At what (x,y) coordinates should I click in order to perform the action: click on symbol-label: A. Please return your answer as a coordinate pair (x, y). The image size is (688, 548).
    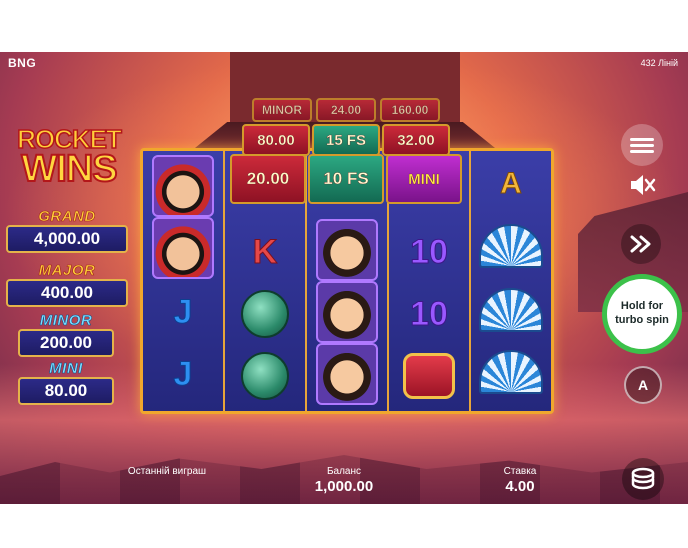
    Looking at the image, I should click on (511, 184).